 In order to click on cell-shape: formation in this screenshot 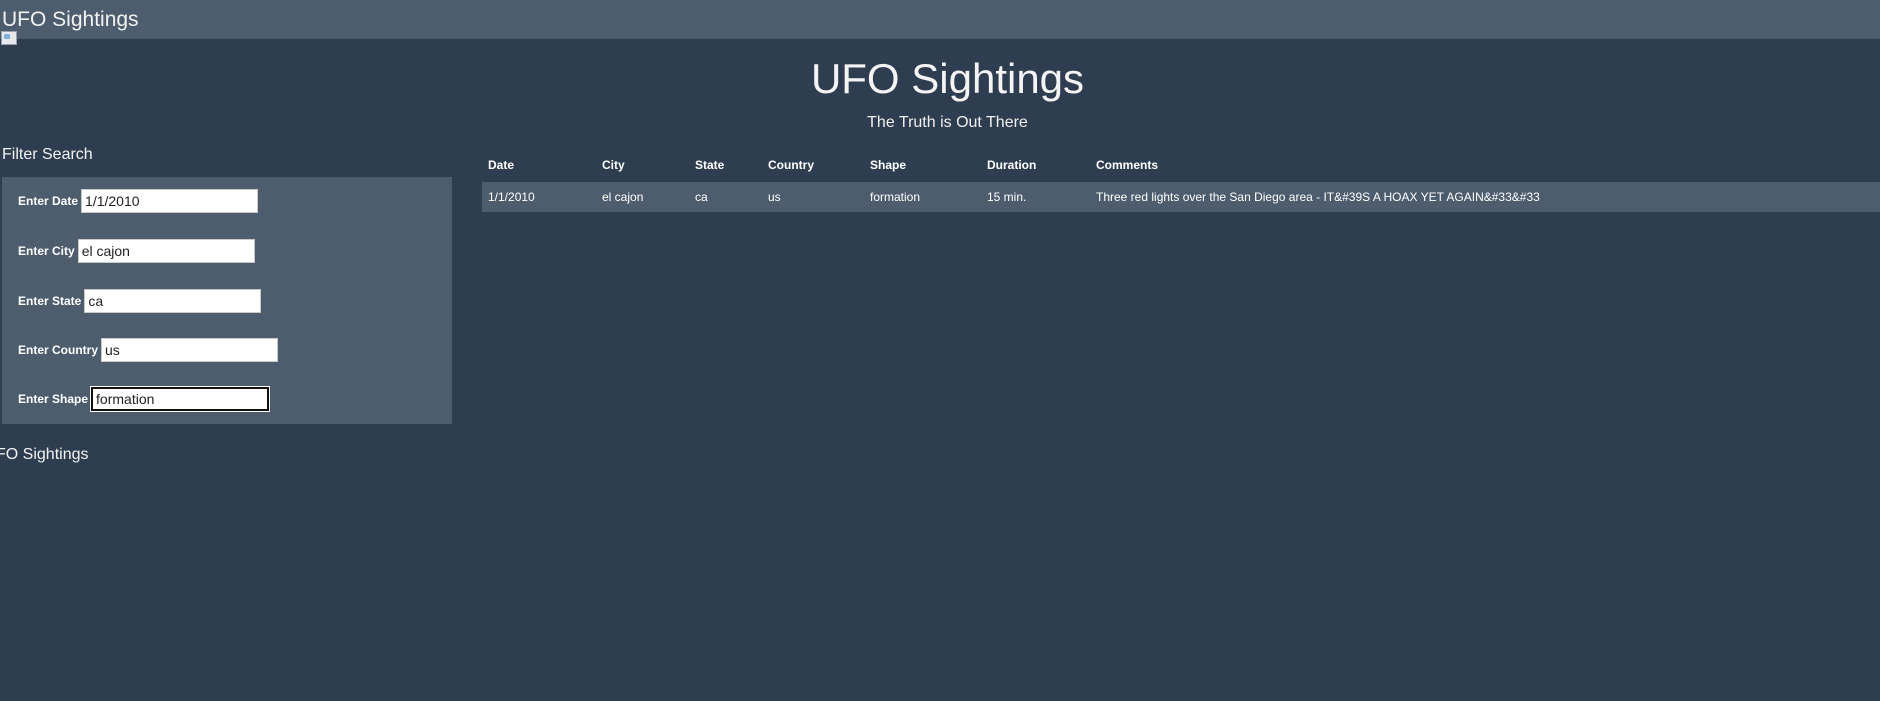, I will do `click(922, 197)`.